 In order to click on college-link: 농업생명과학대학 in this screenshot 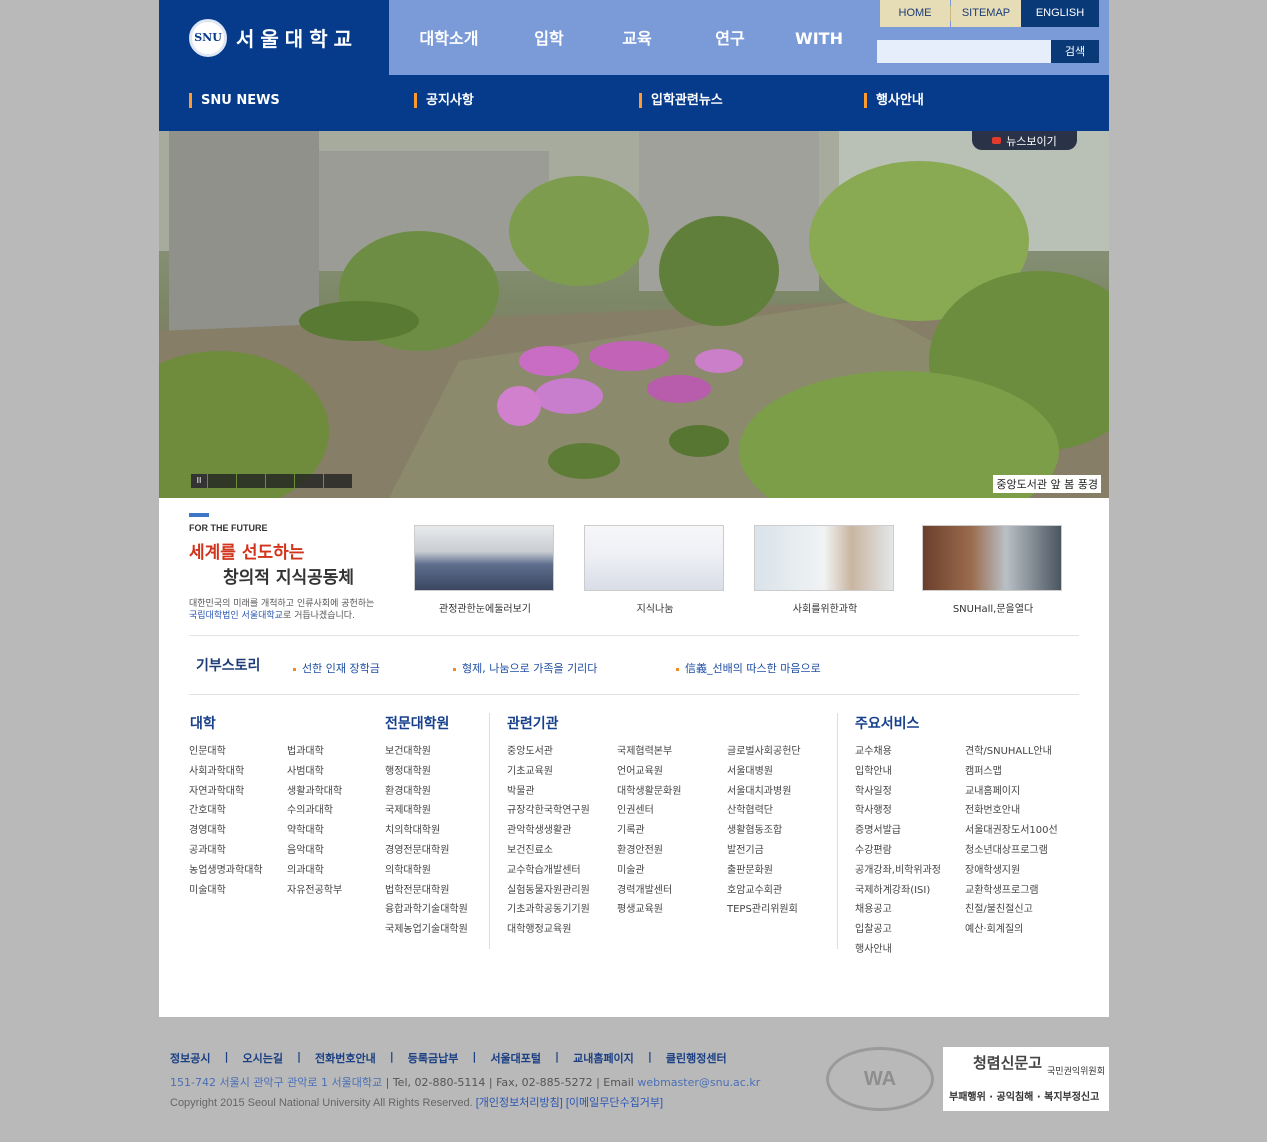, I will do `click(226, 871)`.